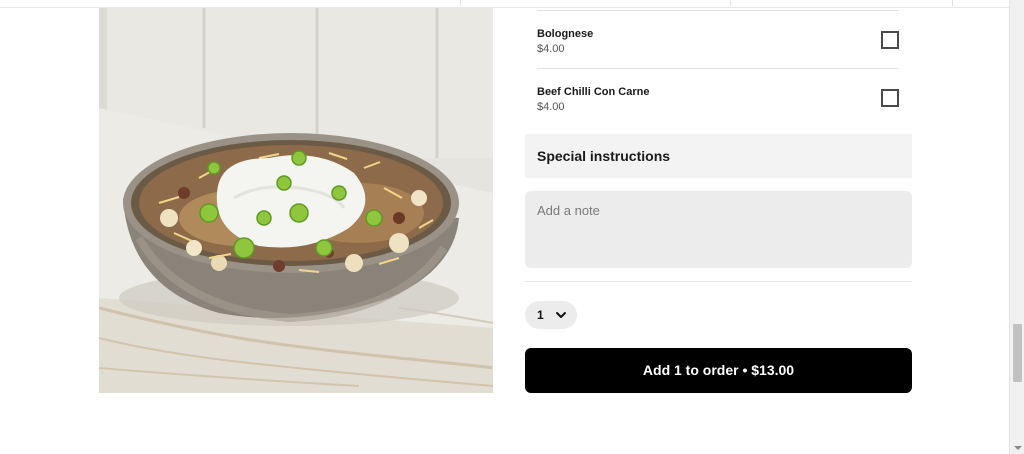 The image size is (1024, 454). Describe the element at coordinates (718, 370) in the screenshot. I see `add-to-order-button: Add 1 to order • $13.00` at that location.